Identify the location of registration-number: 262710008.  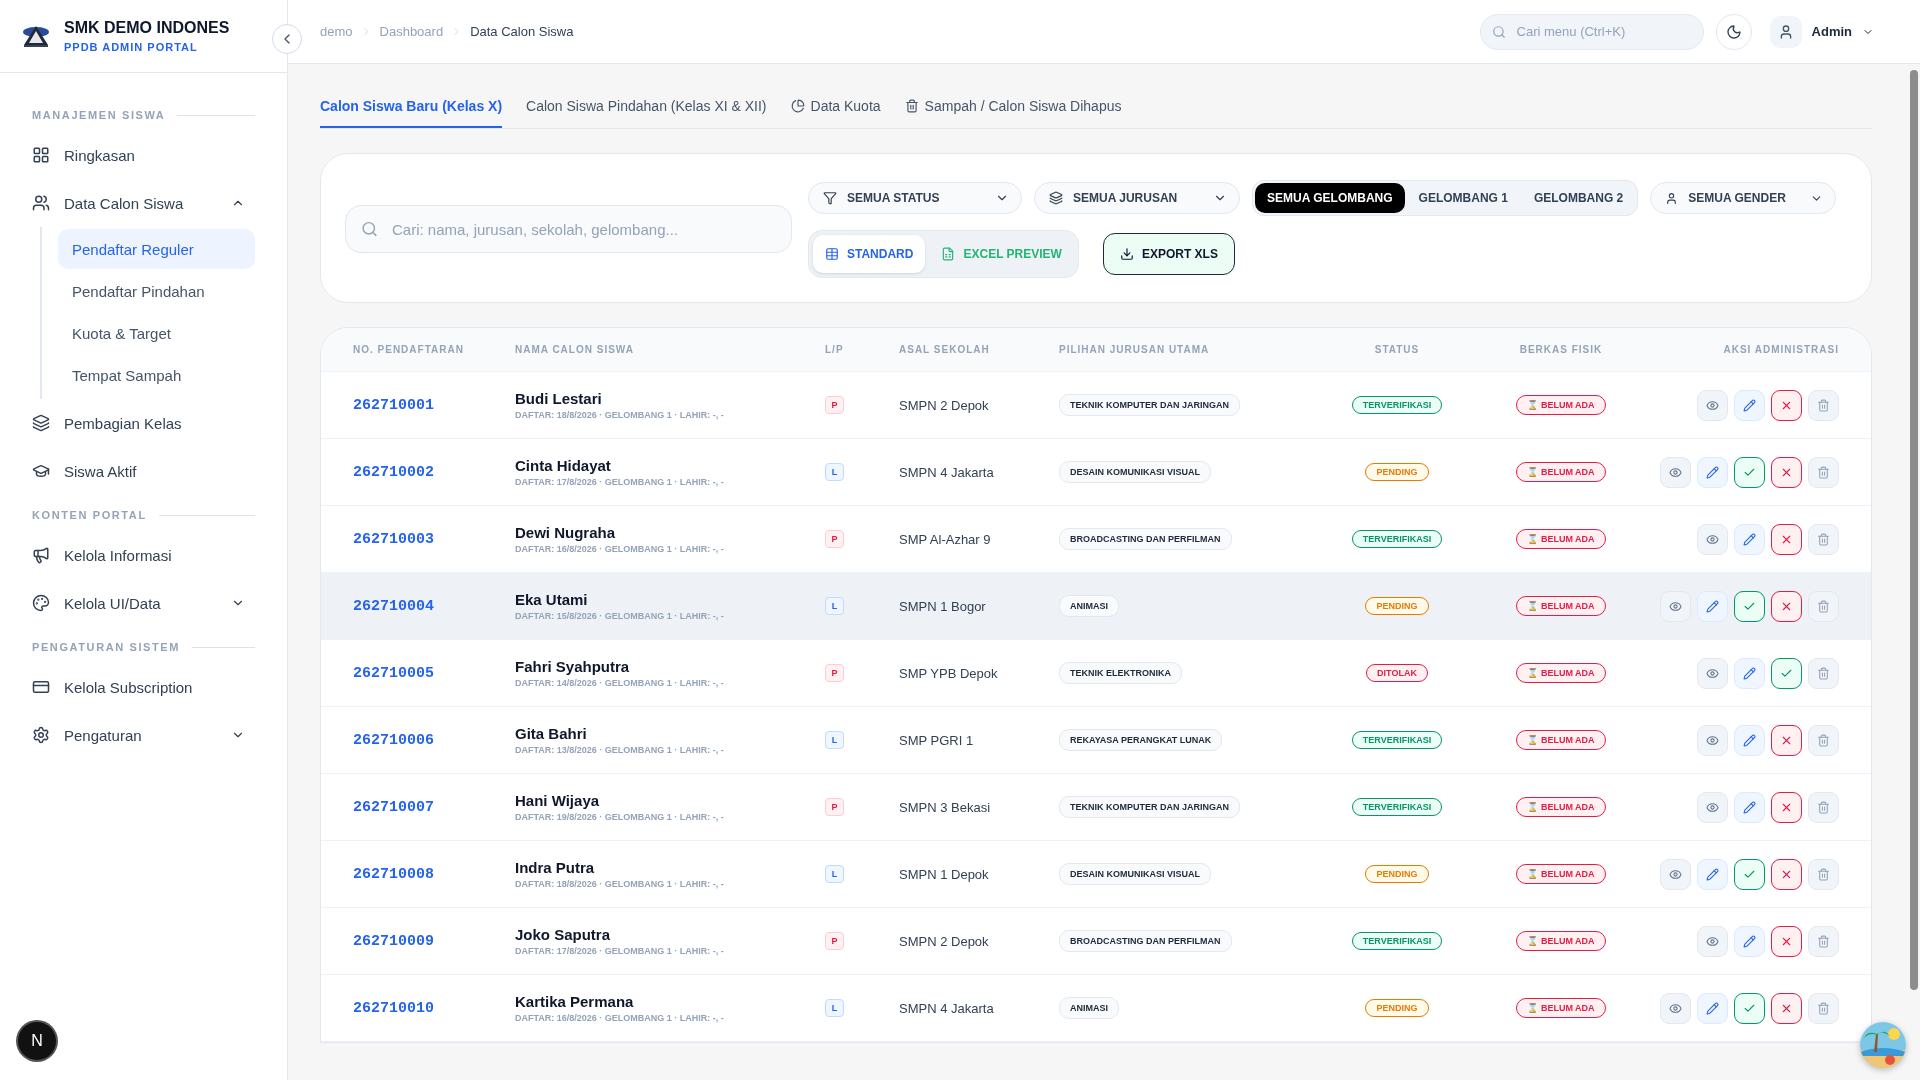
(434, 874).